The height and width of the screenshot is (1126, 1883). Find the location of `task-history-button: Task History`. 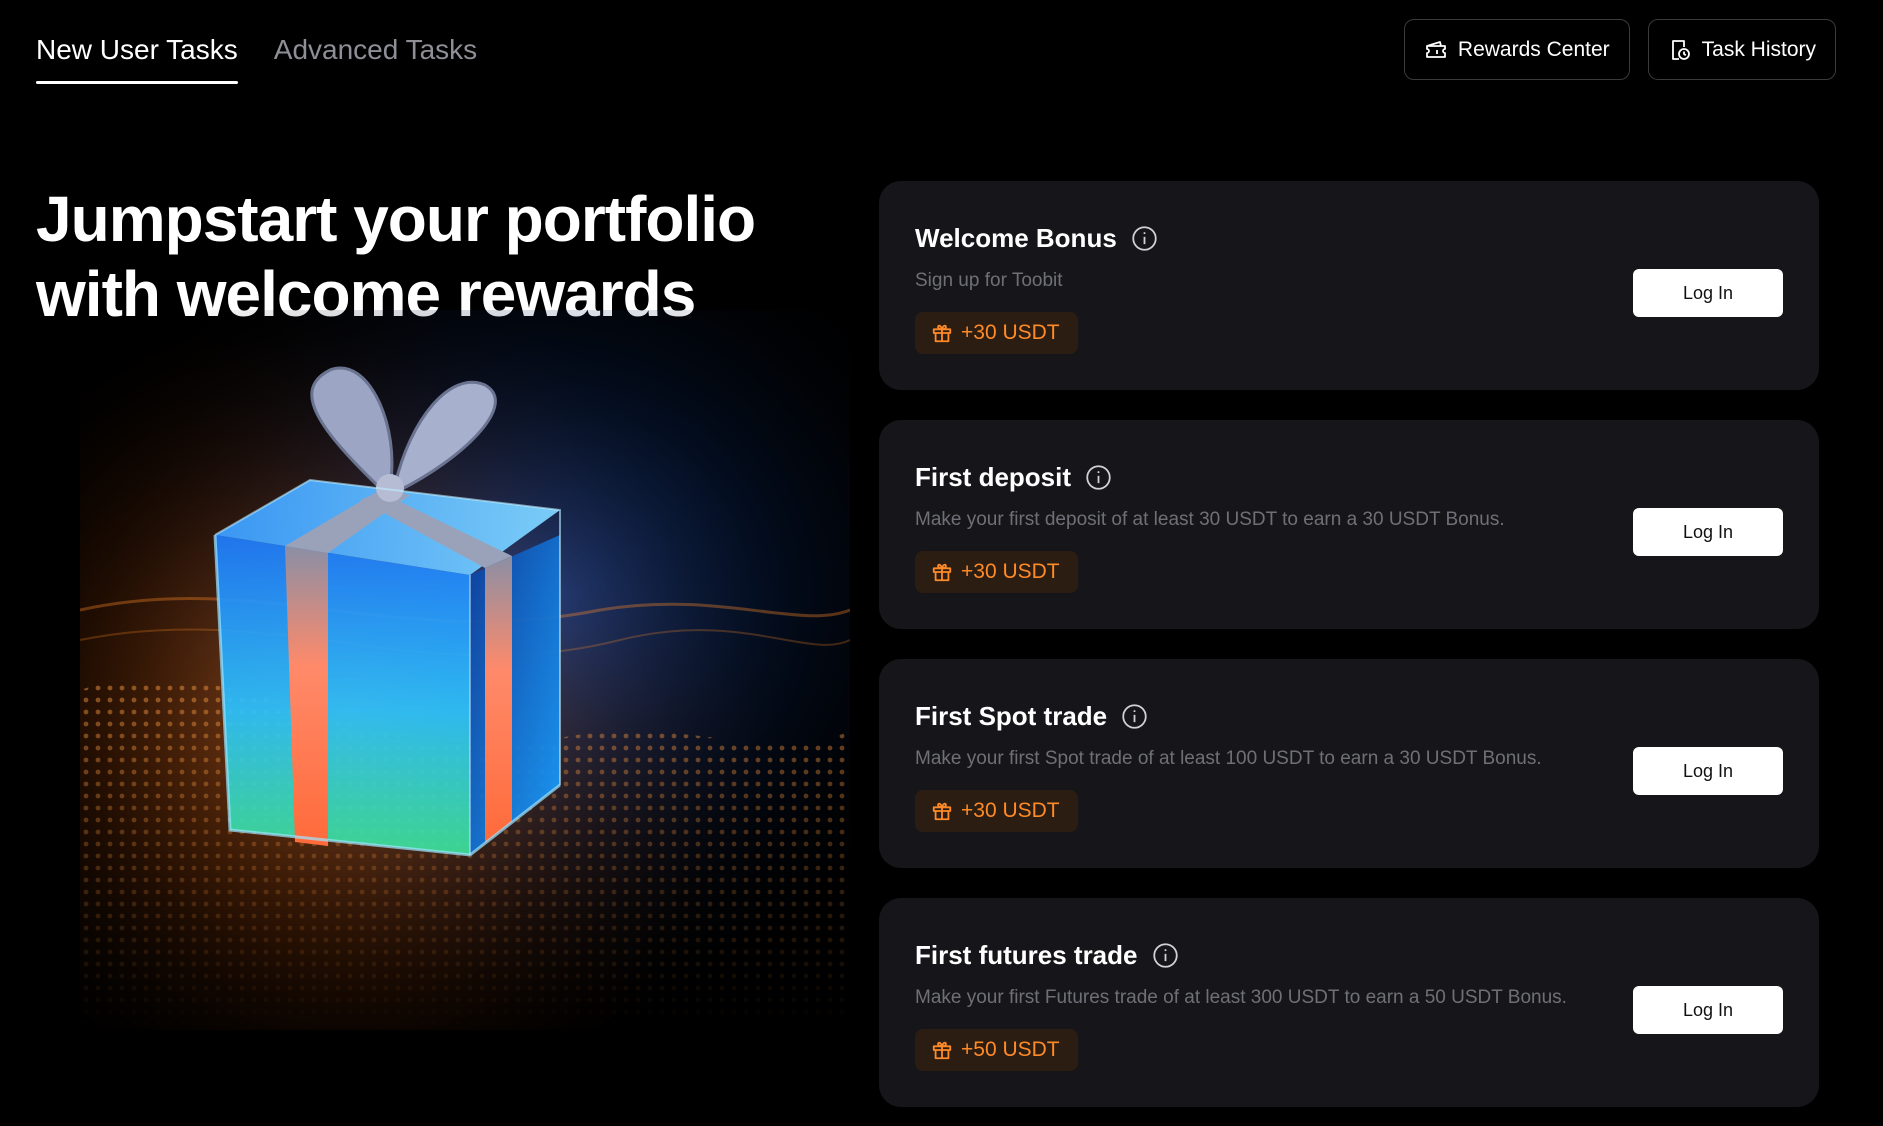

task-history-button: Task History is located at coordinates (1741, 49).